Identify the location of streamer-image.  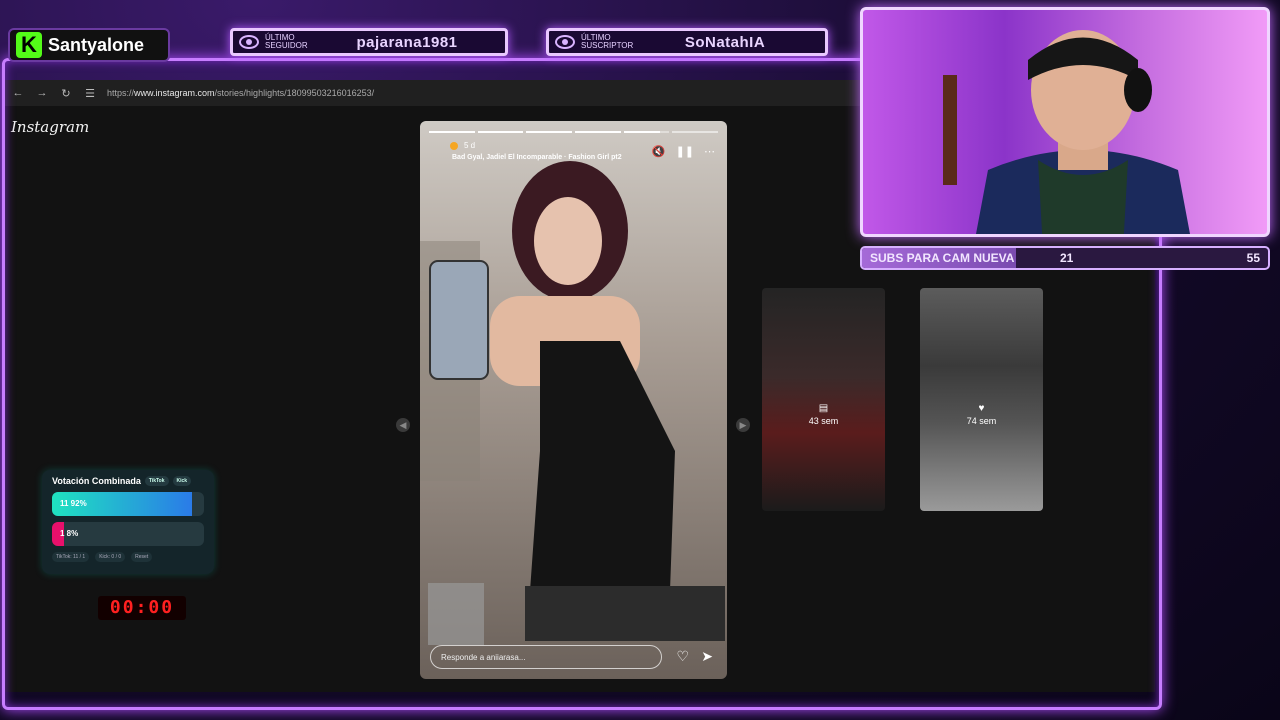
(1066, 132).